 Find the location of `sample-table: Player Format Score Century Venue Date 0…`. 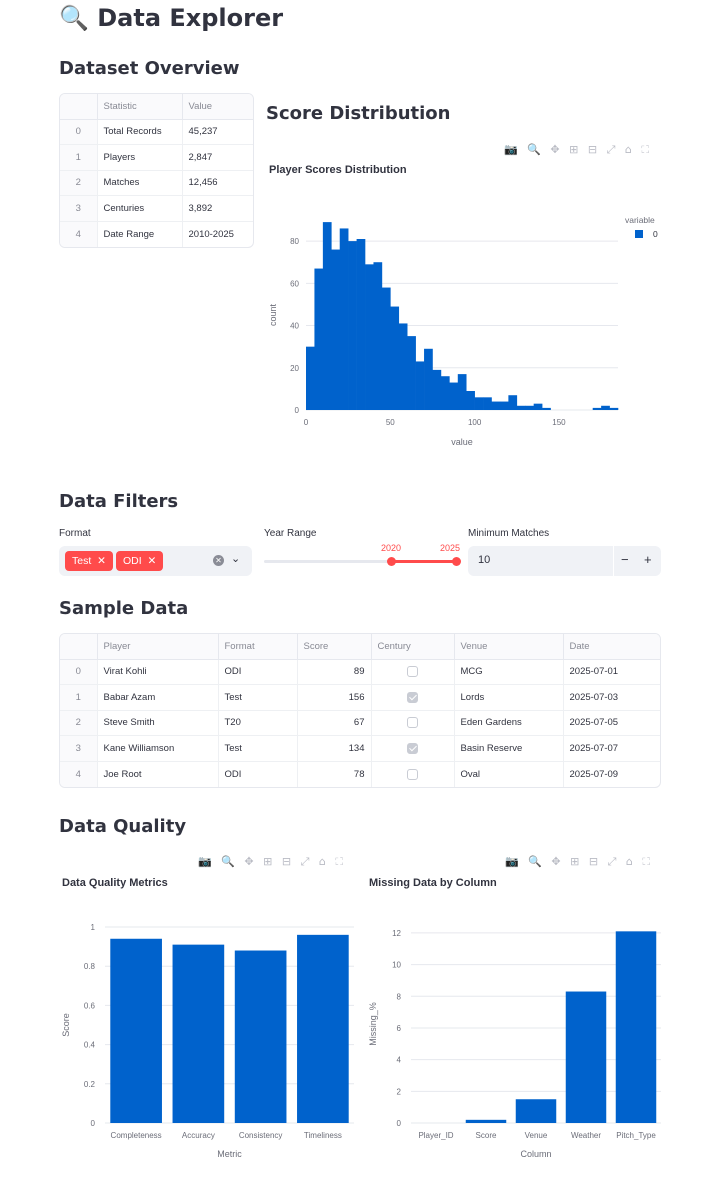

sample-table: Player Format Score Century Venue Date 0… is located at coordinates (360, 710).